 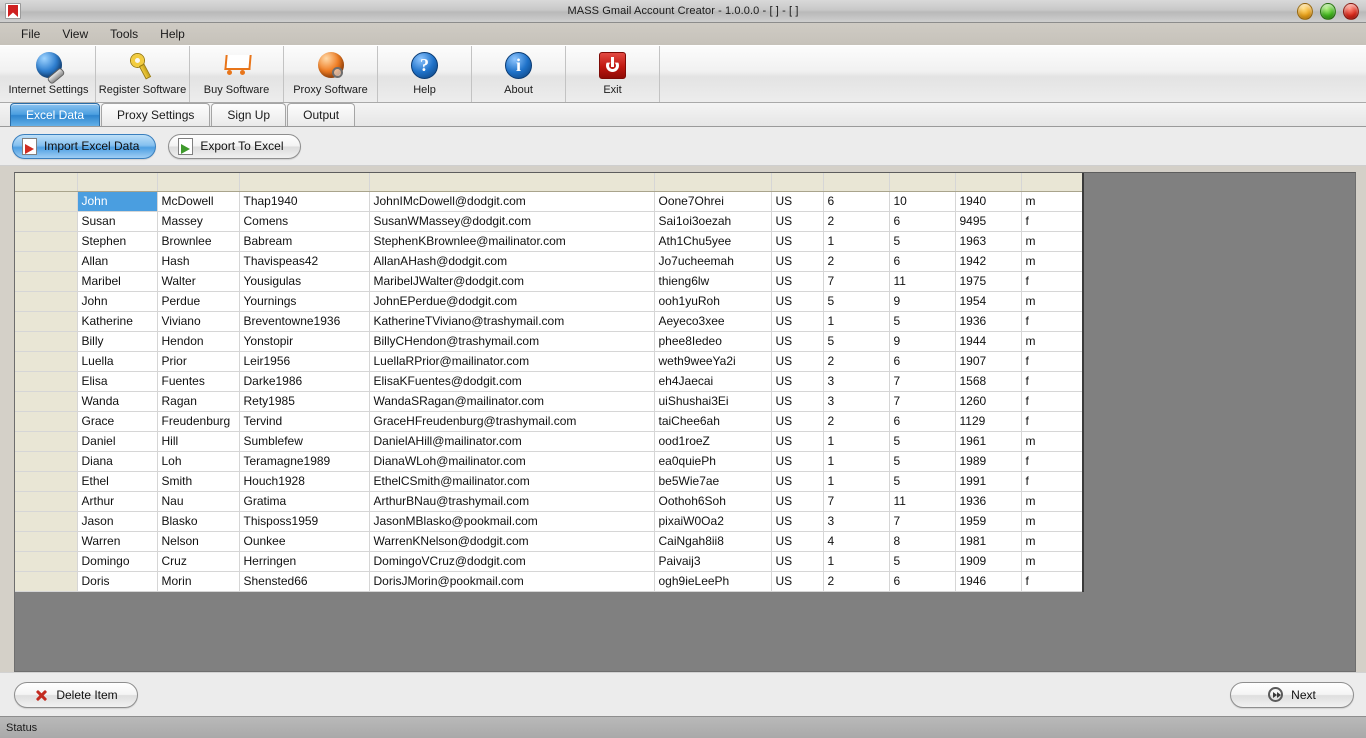 I want to click on table-cell: 1944, so click(x=988, y=341).